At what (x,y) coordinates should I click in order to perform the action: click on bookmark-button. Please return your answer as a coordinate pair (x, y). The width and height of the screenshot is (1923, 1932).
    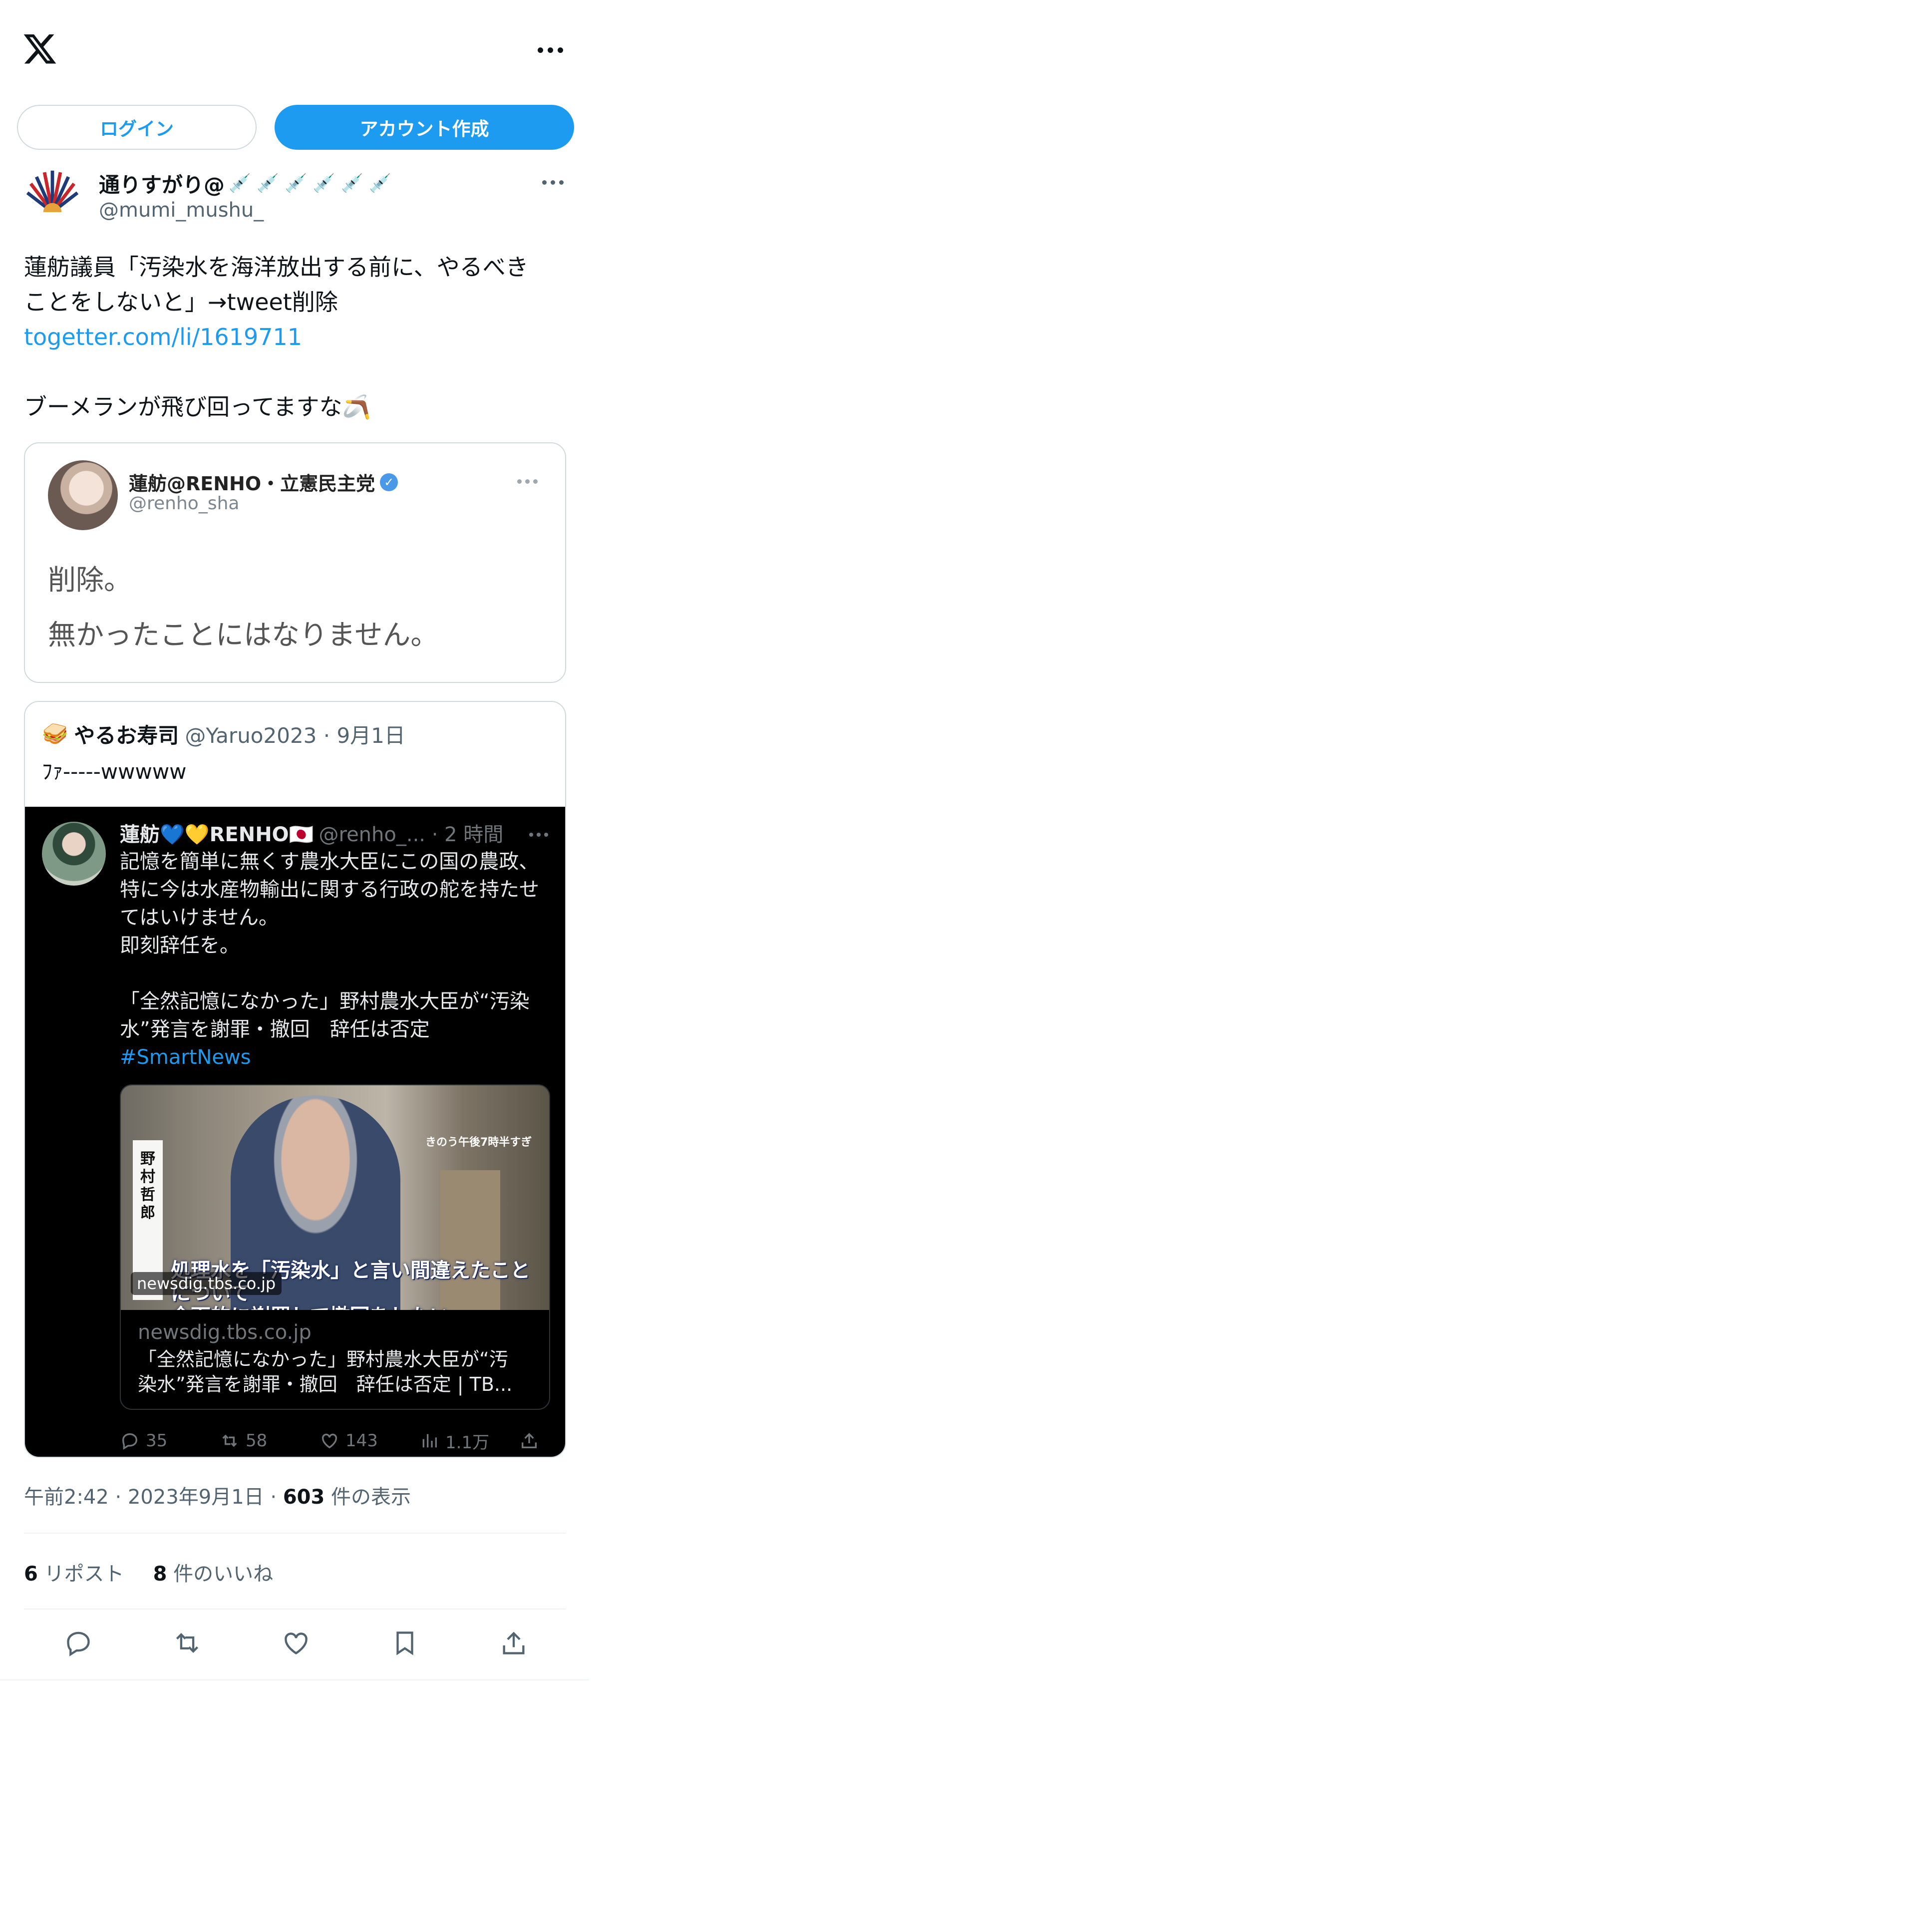
    Looking at the image, I should click on (404, 1642).